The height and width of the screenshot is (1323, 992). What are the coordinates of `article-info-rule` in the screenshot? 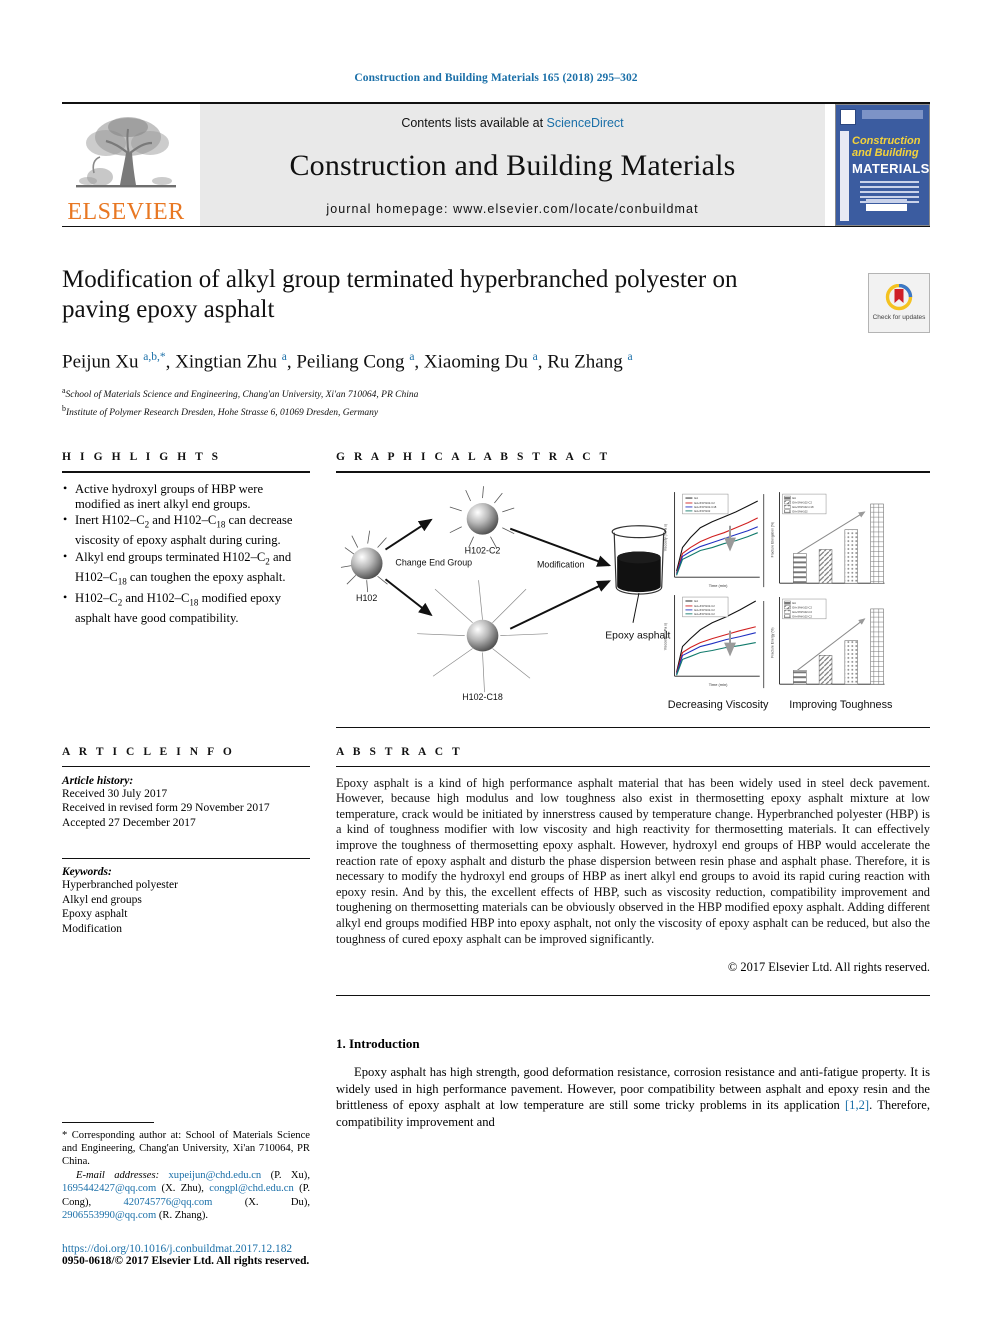 It's located at (186, 766).